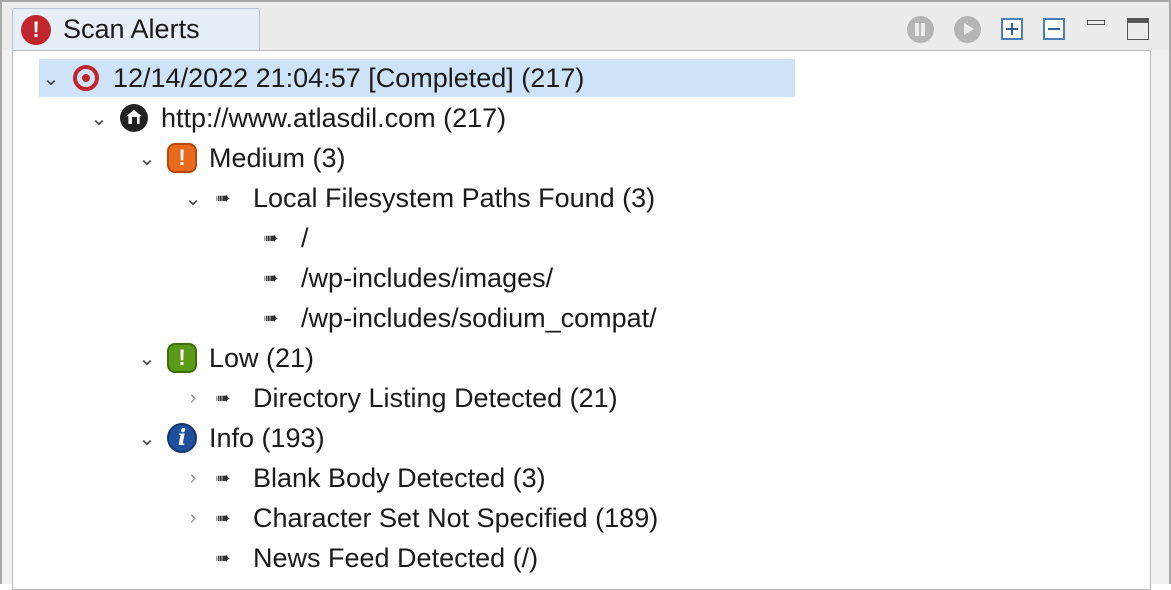 Image resolution: width=1171 pixels, height=590 pixels. What do you see at coordinates (182, 438) in the screenshot?
I see `info-severity-icon: i` at bounding box center [182, 438].